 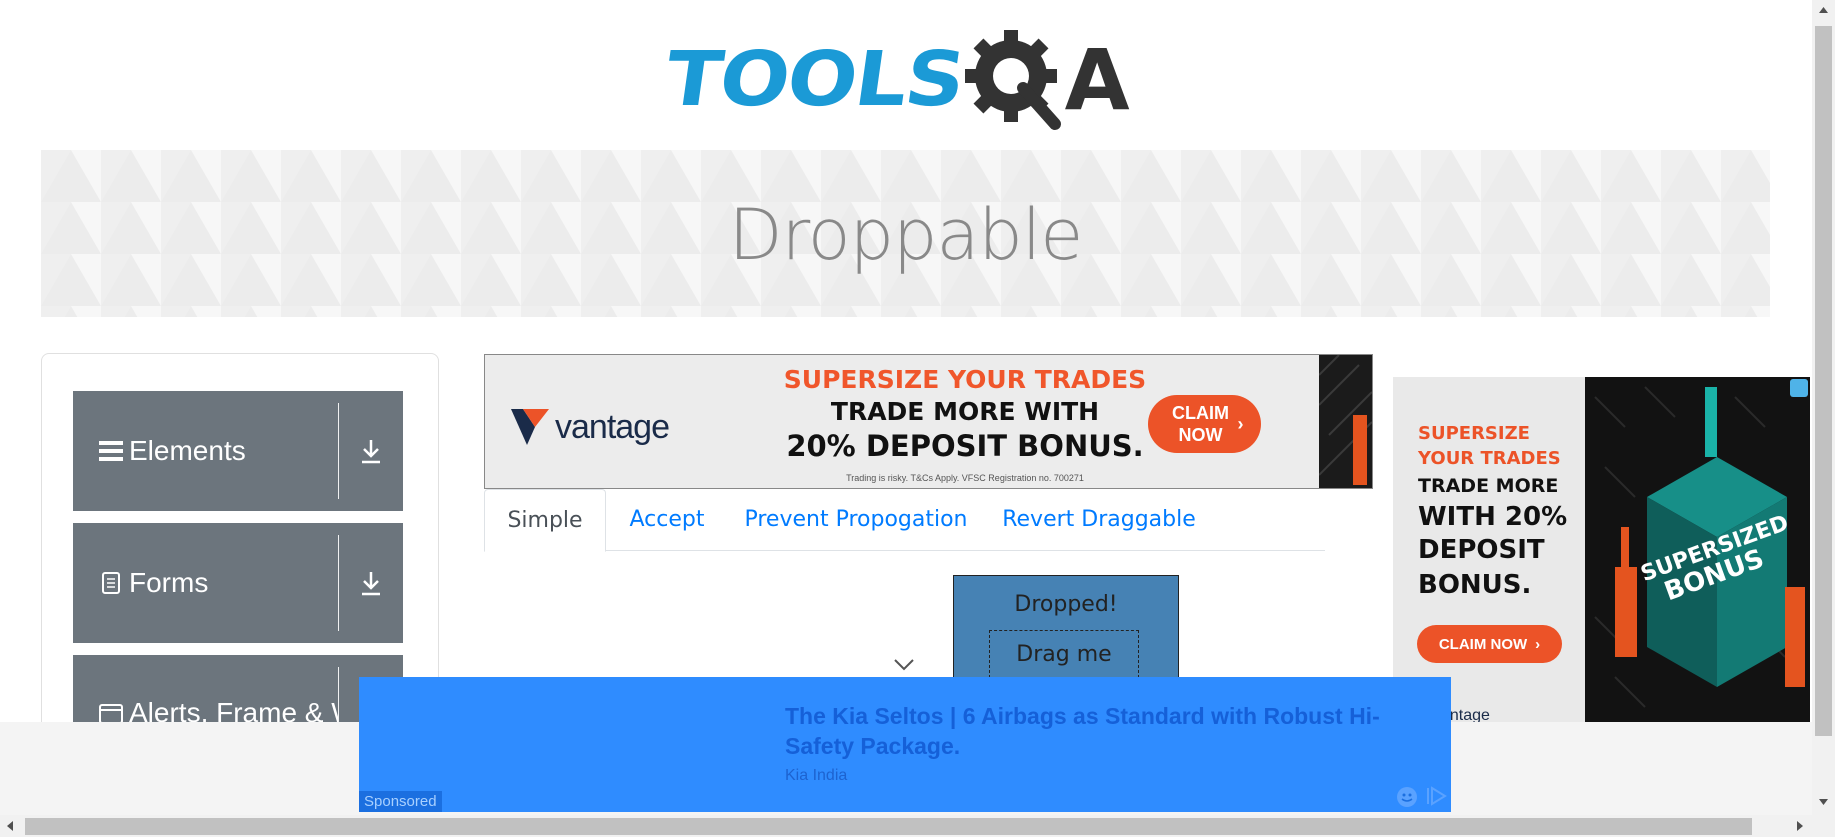 What do you see at coordinates (1436, 796) in the screenshot?
I see `adchoices-icon` at bounding box center [1436, 796].